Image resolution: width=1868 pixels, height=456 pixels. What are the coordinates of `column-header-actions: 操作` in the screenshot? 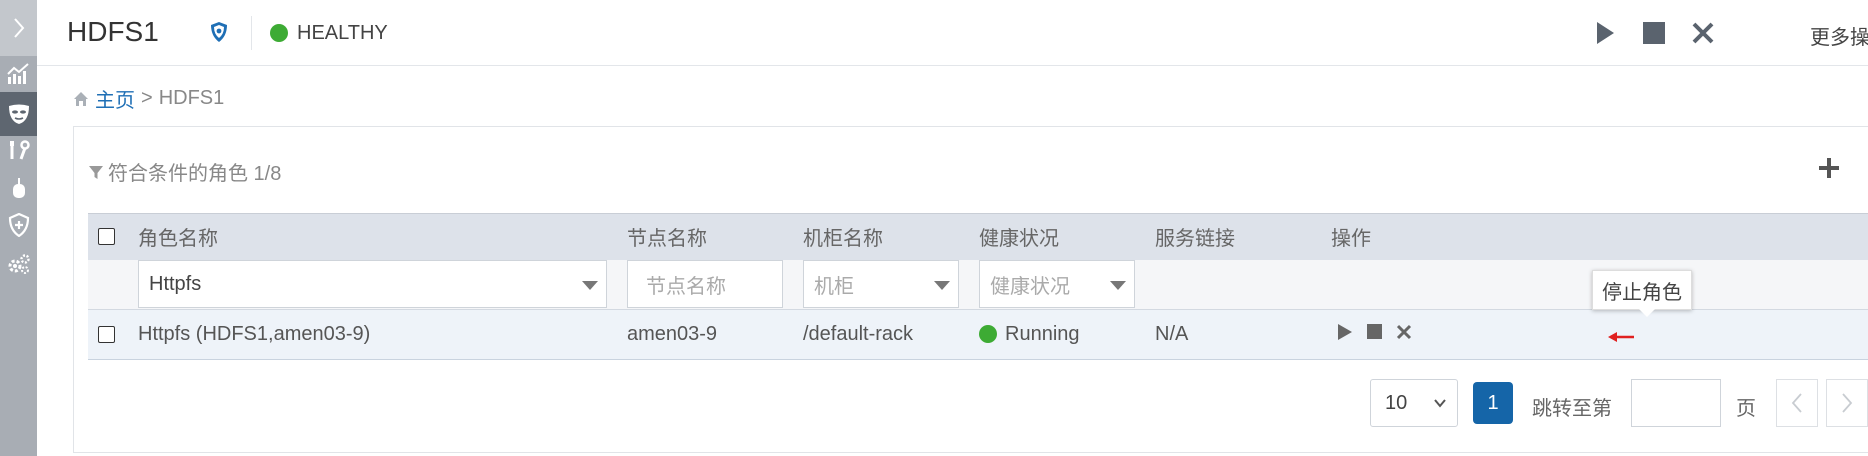 It's located at (1599, 236).